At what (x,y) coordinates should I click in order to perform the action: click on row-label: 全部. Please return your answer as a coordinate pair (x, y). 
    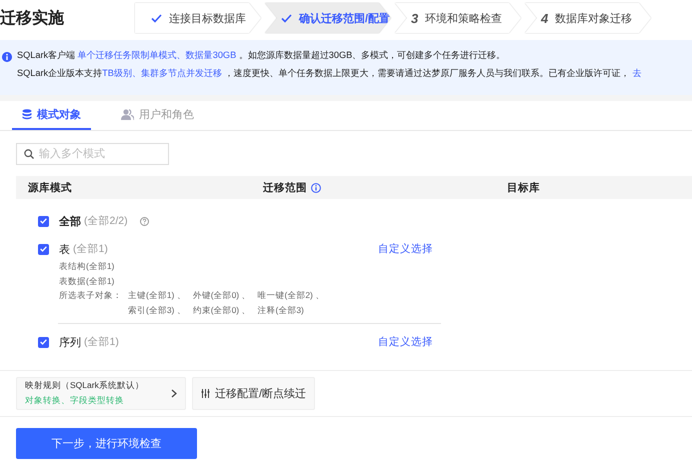
    Looking at the image, I should click on (70, 221).